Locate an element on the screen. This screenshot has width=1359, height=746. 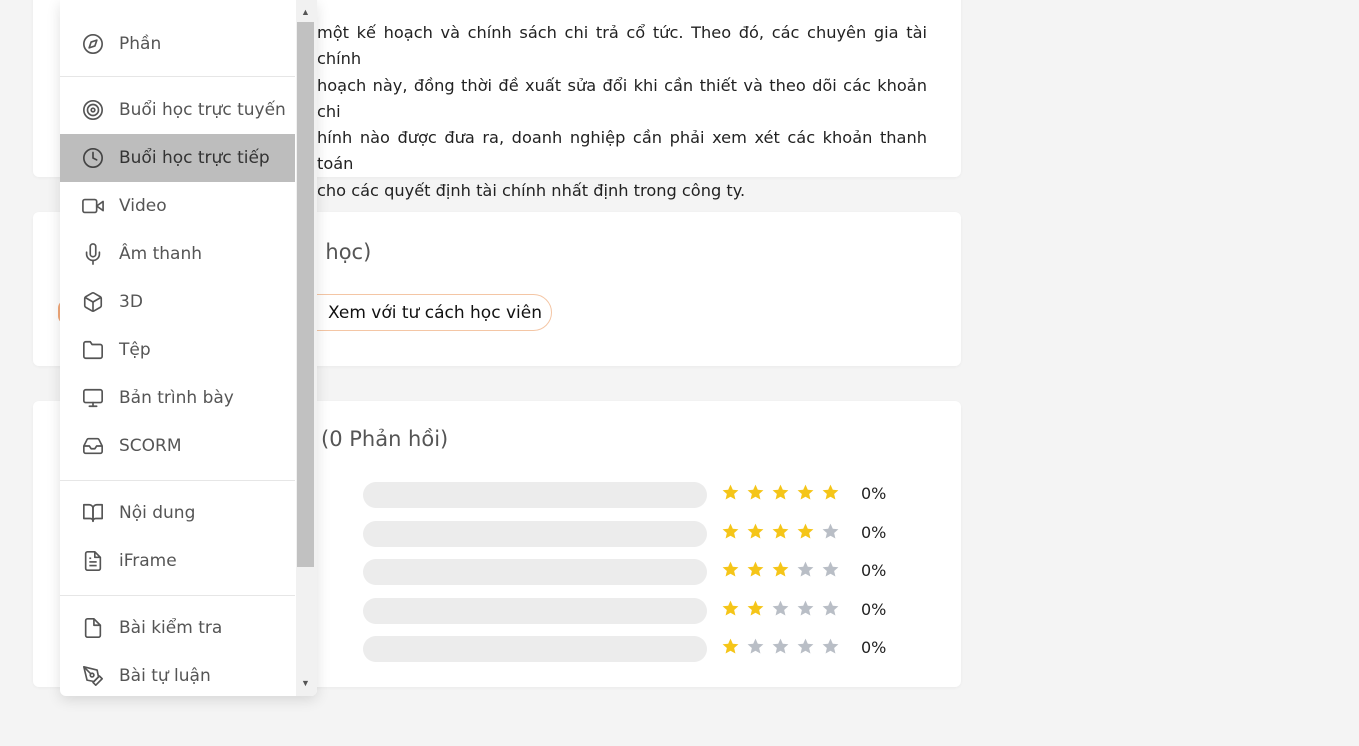
menu-item-label: 3D is located at coordinates (131, 302).